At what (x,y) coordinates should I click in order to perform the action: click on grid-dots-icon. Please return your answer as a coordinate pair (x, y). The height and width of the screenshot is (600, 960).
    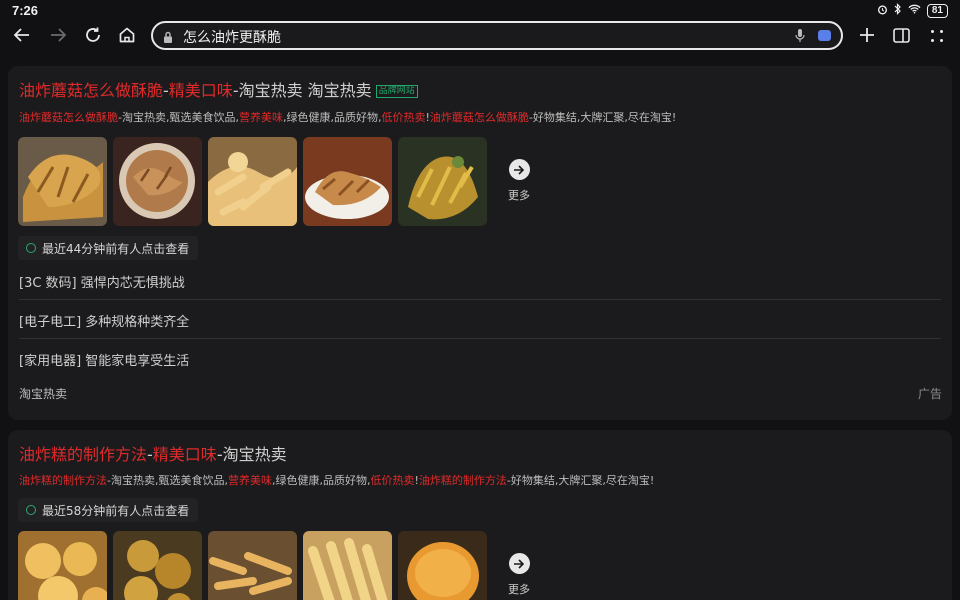
    Looking at the image, I should click on (937, 37).